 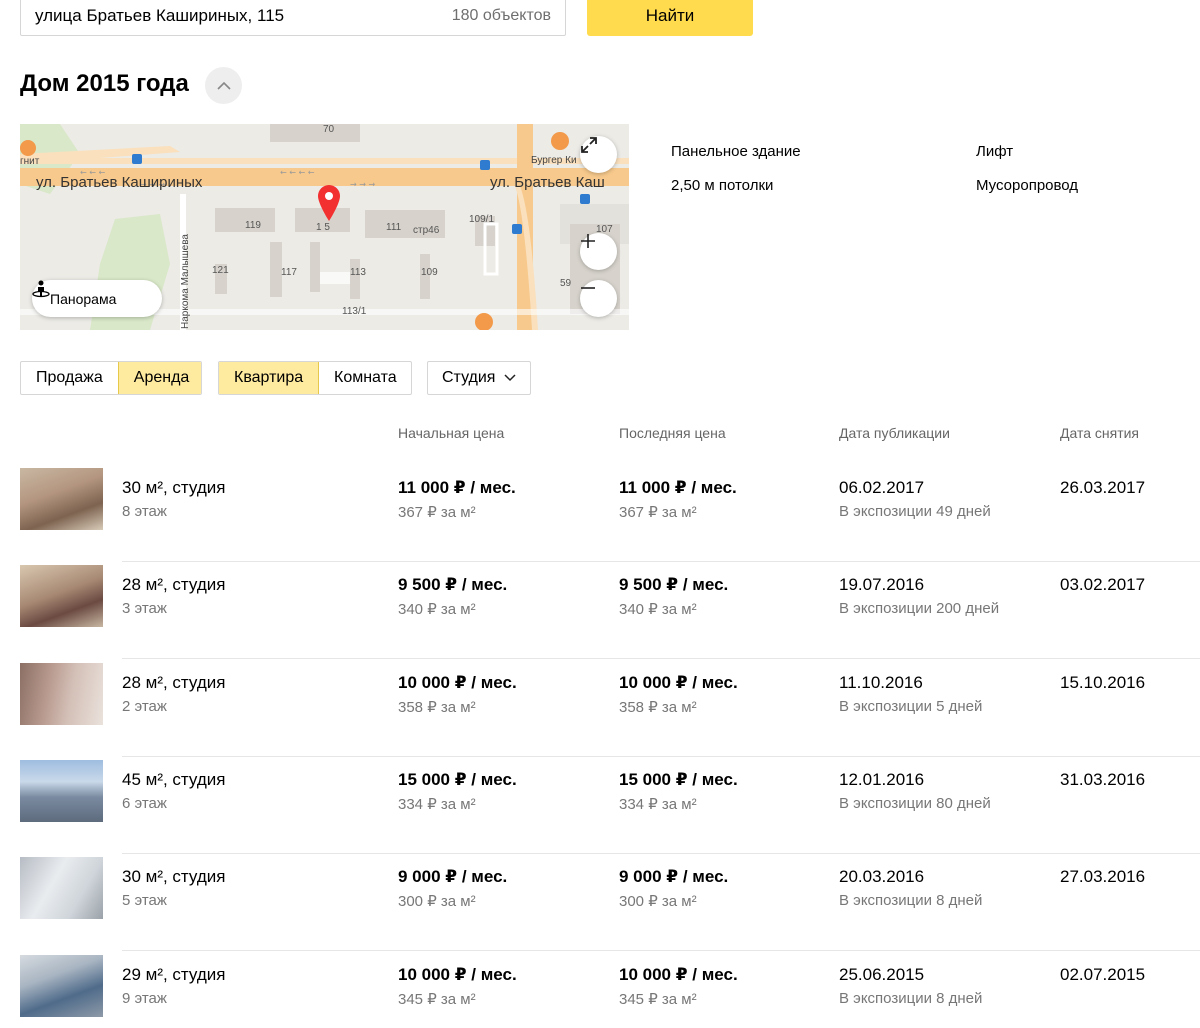 What do you see at coordinates (658, 804) in the screenshot?
I see `last-price-per-m2: 334 ₽ за м²` at bounding box center [658, 804].